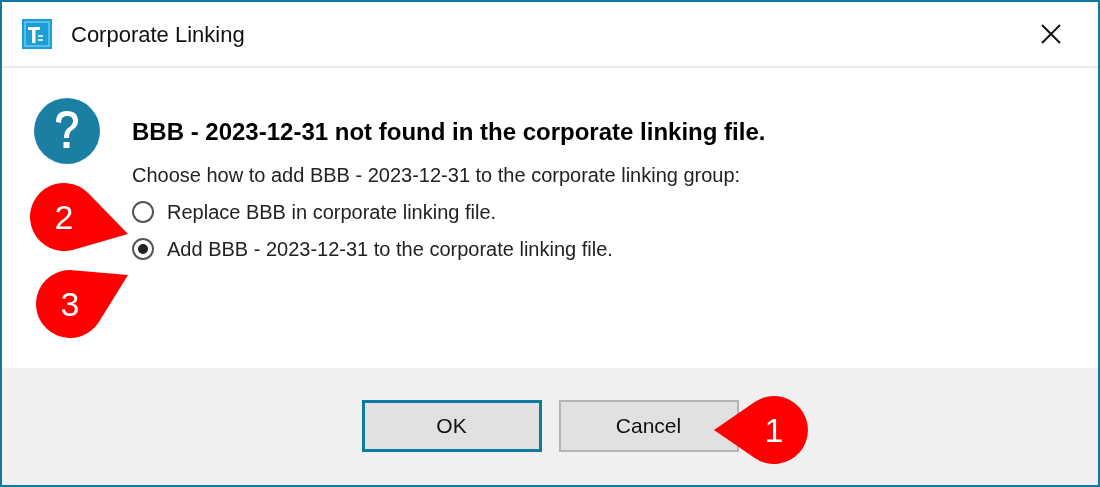  Describe the element at coordinates (449, 132) in the screenshot. I see `message-heading: BBB - 2023-12-31 not found in the corporate linking file.` at that location.